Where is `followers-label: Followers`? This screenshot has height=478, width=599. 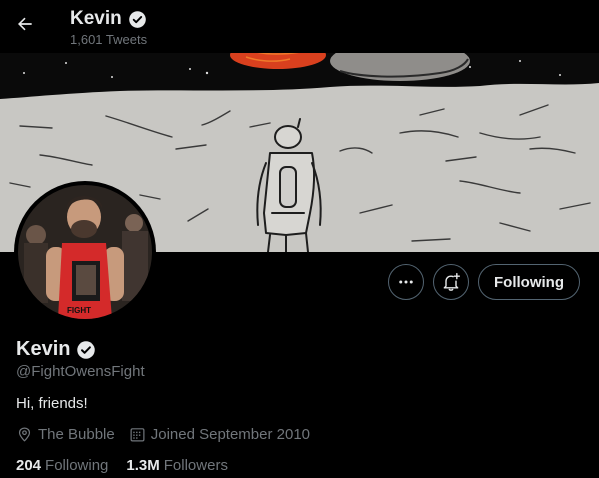 followers-label: Followers is located at coordinates (195, 465).